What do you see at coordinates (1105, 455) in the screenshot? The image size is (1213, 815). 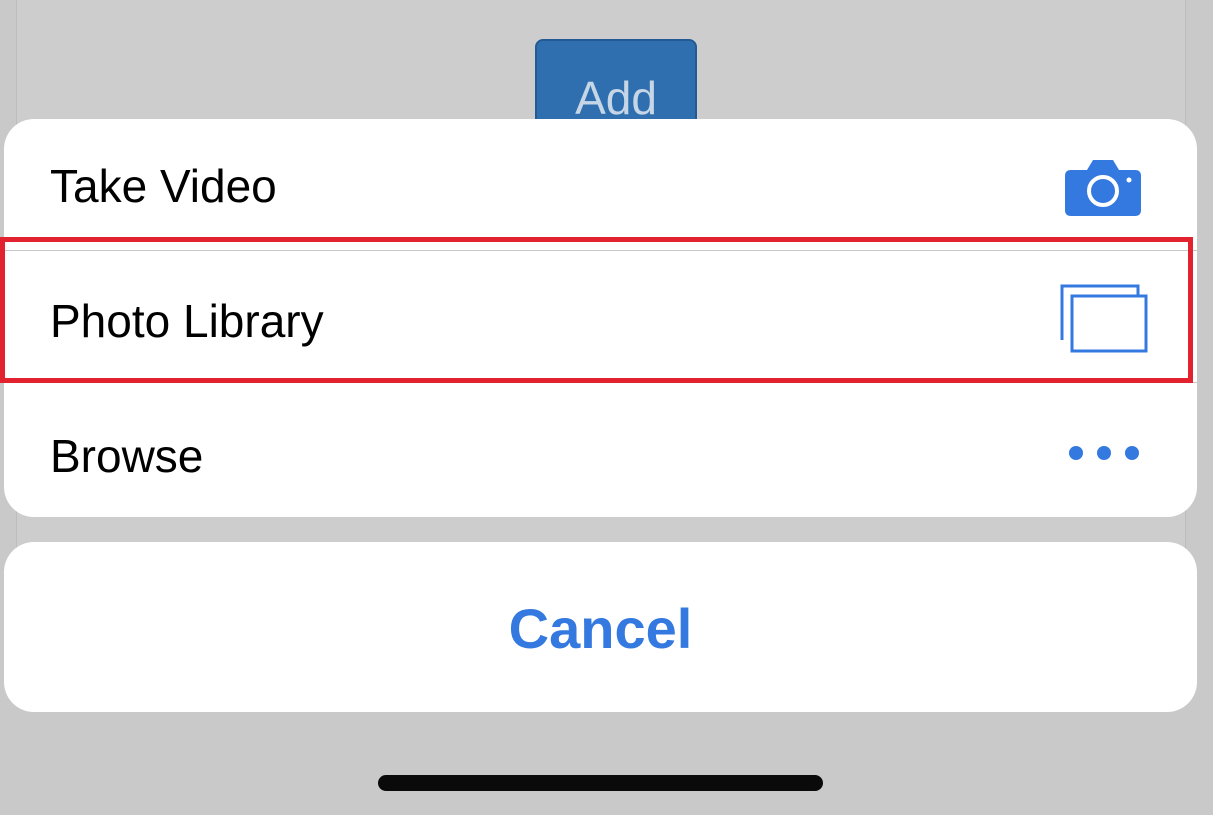 I see `more-dots-icon` at bounding box center [1105, 455].